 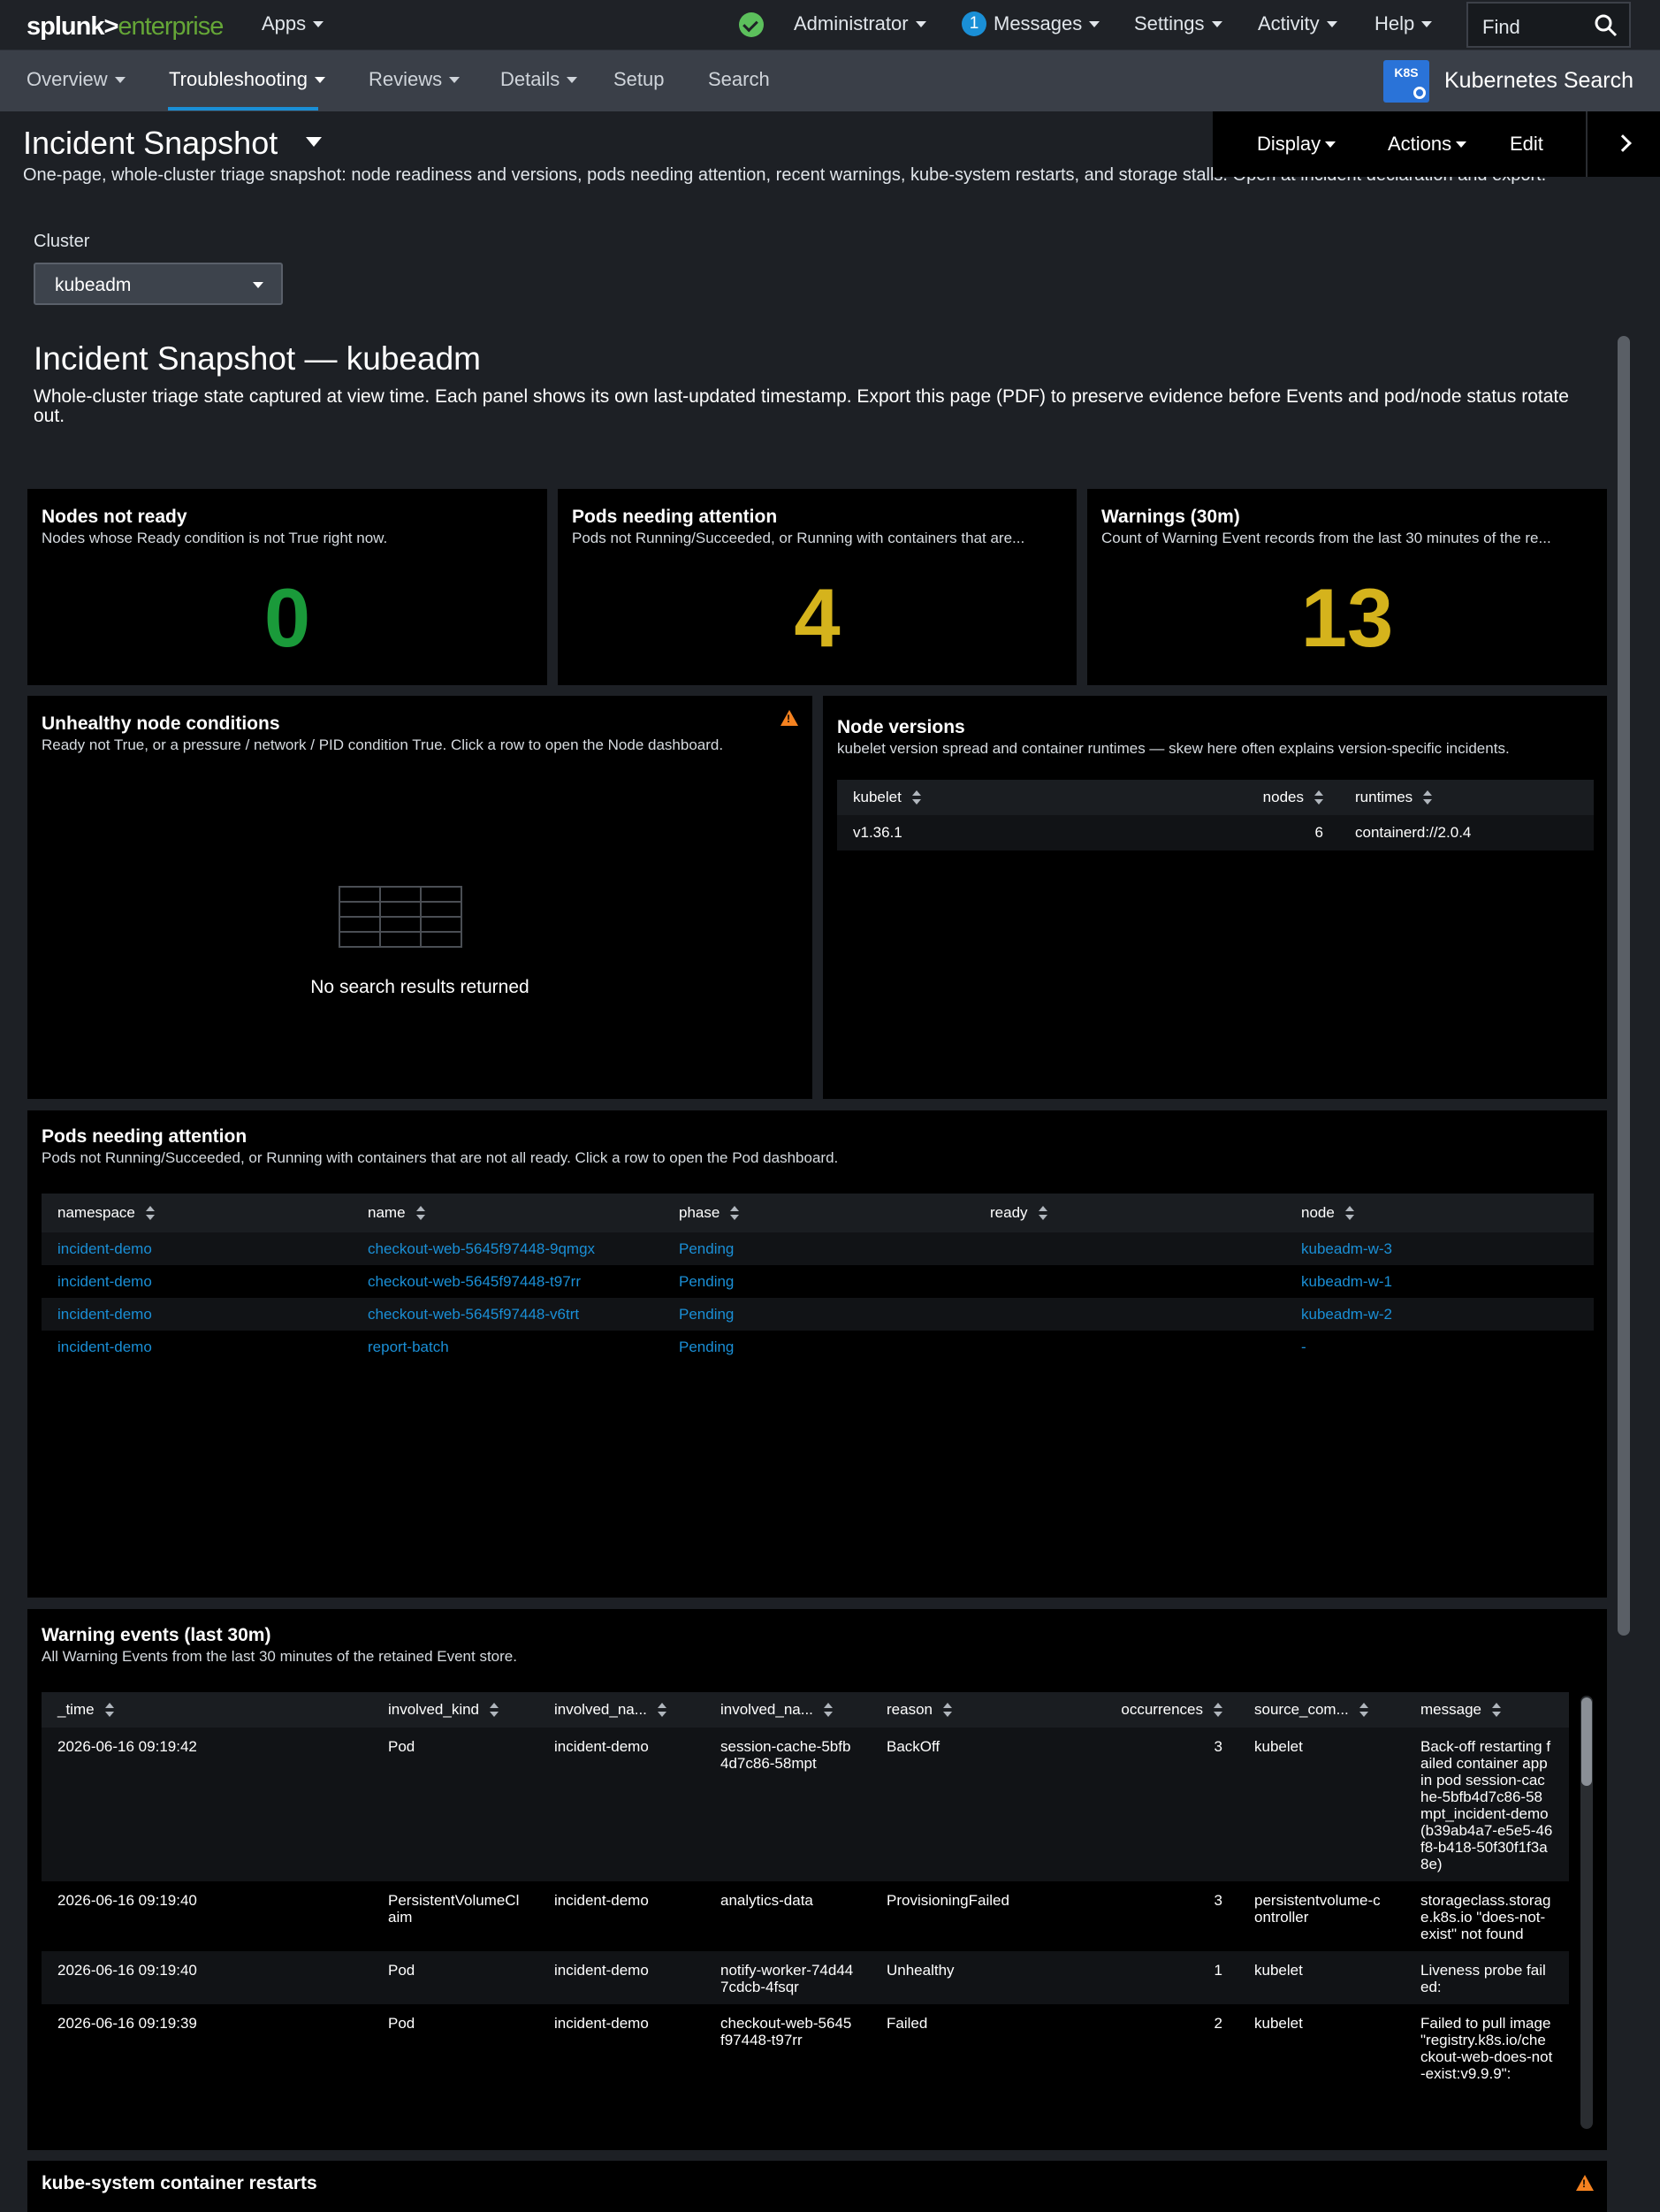 I want to click on column-header-name: name, so click(x=507, y=1213).